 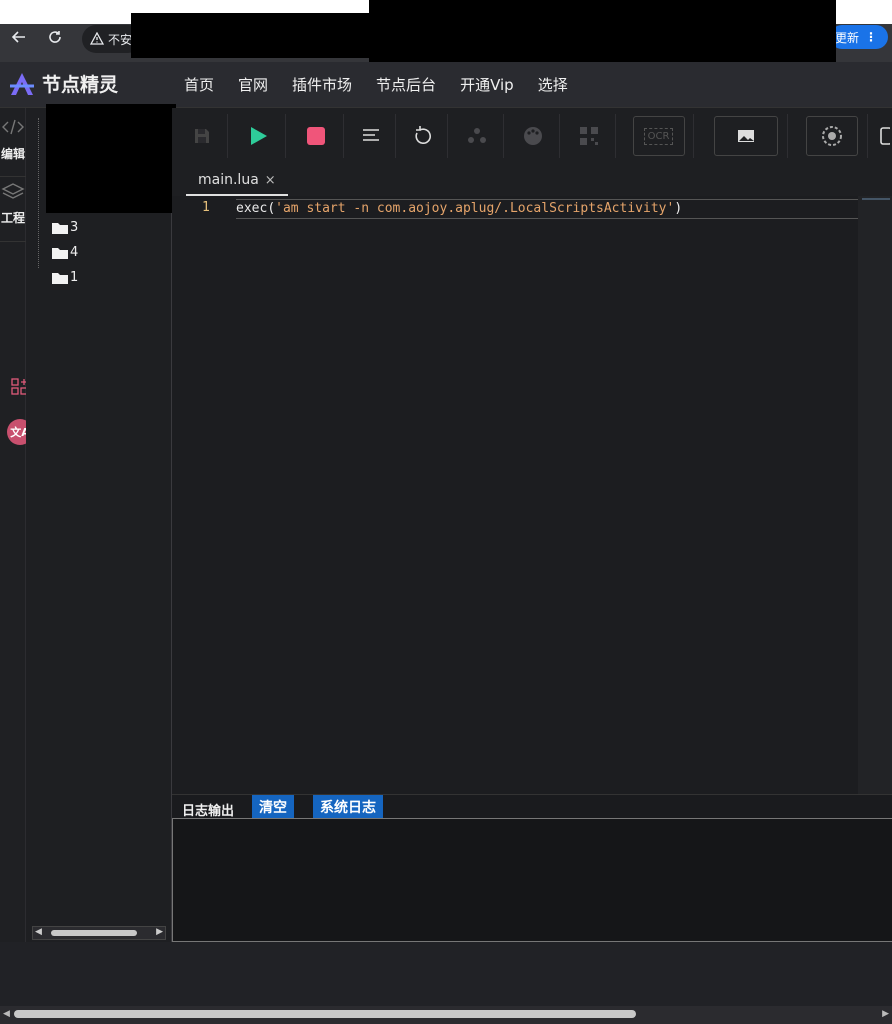 What do you see at coordinates (348, 807) in the screenshot?
I see `system-log-button: 系统日志` at bounding box center [348, 807].